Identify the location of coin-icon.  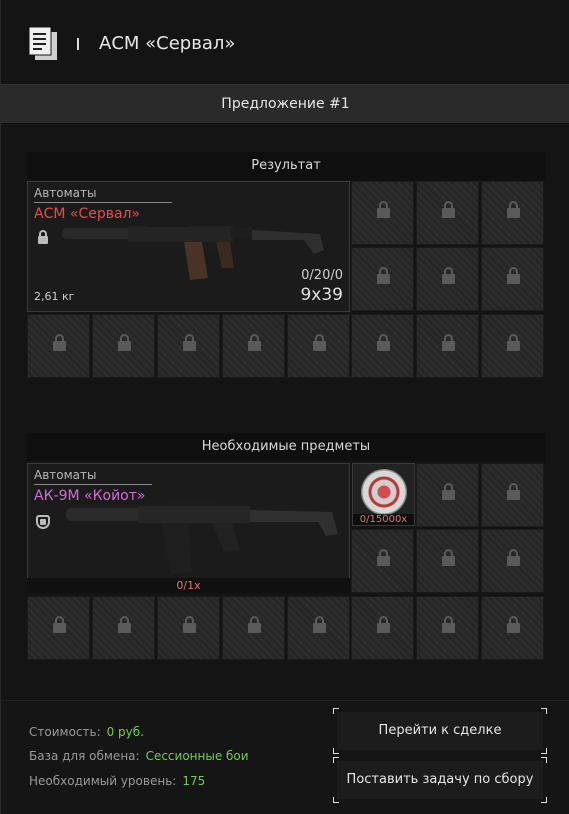
(384, 492).